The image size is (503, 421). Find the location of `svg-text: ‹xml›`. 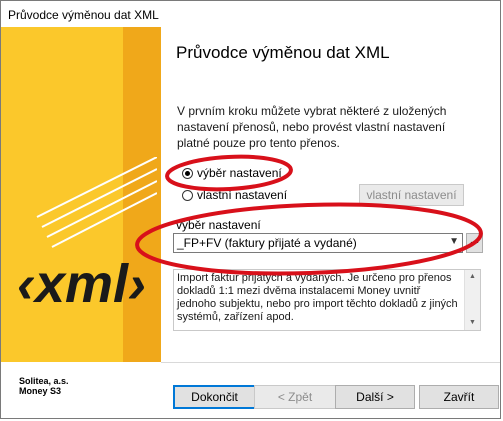

svg-text: ‹xml› is located at coordinates (81, 284).